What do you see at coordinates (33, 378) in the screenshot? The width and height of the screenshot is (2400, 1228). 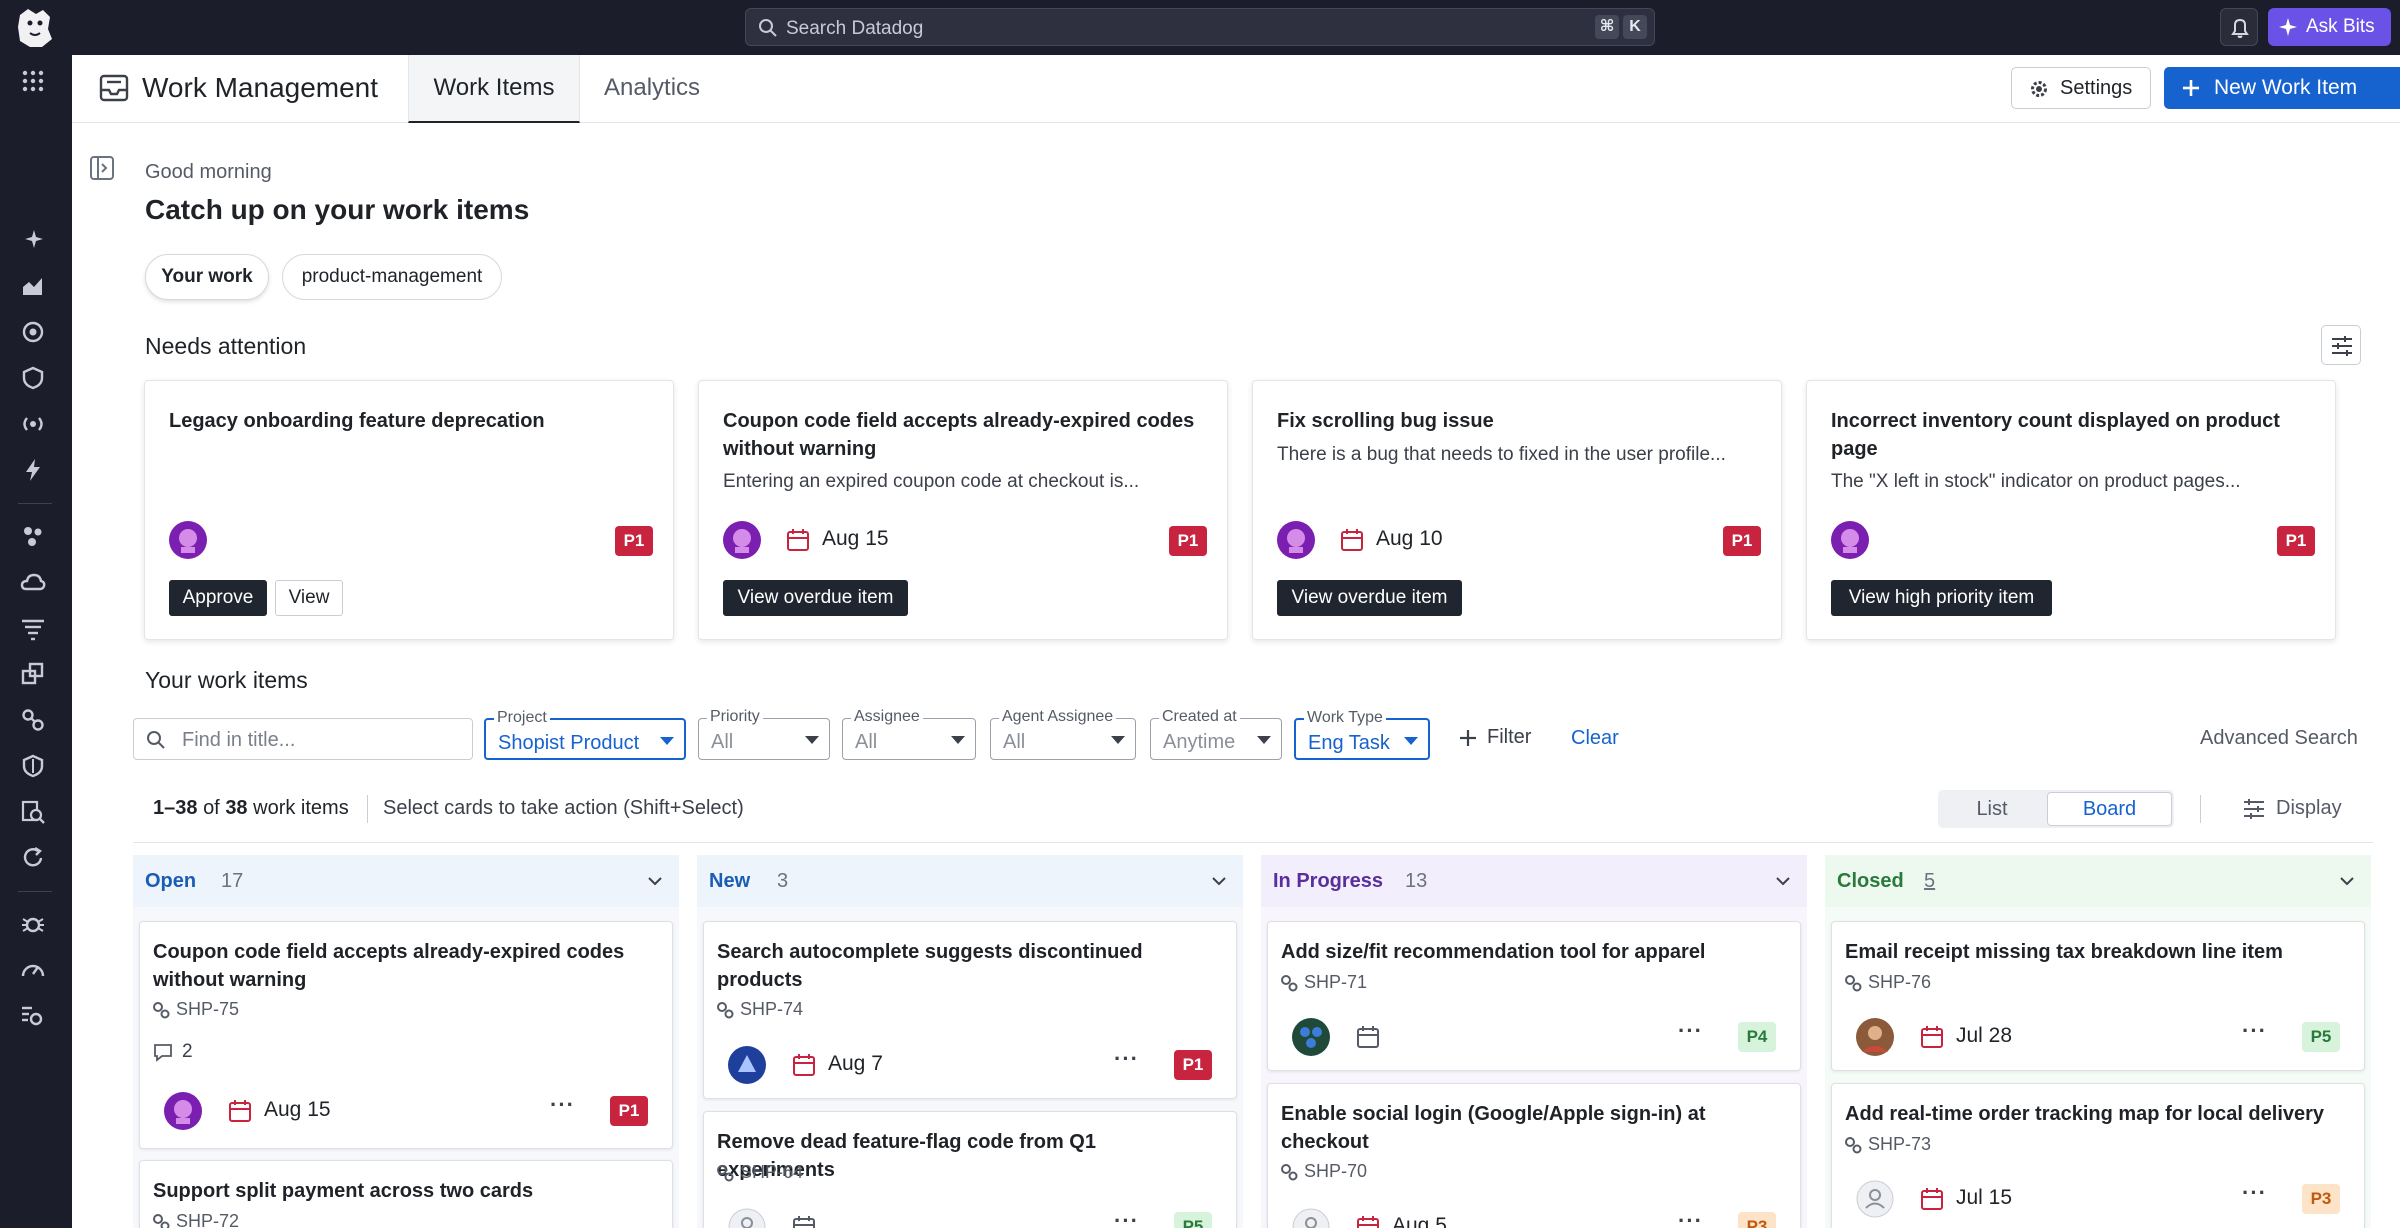 I see `security-icon` at bounding box center [33, 378].